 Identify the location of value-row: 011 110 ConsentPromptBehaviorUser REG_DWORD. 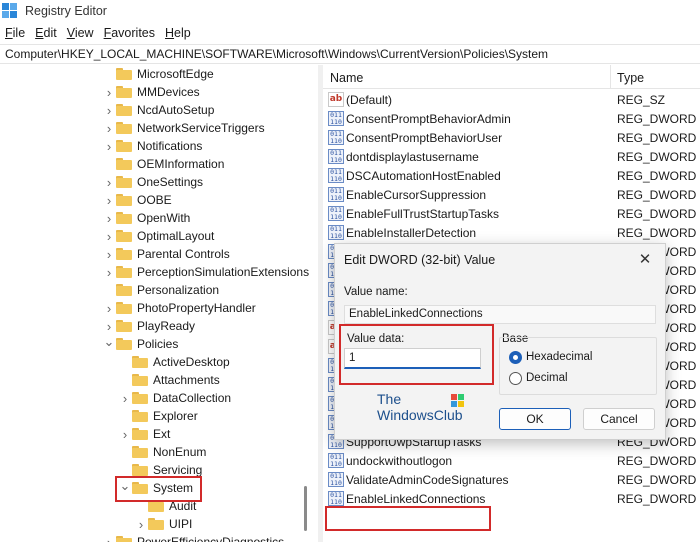
(511, 137).